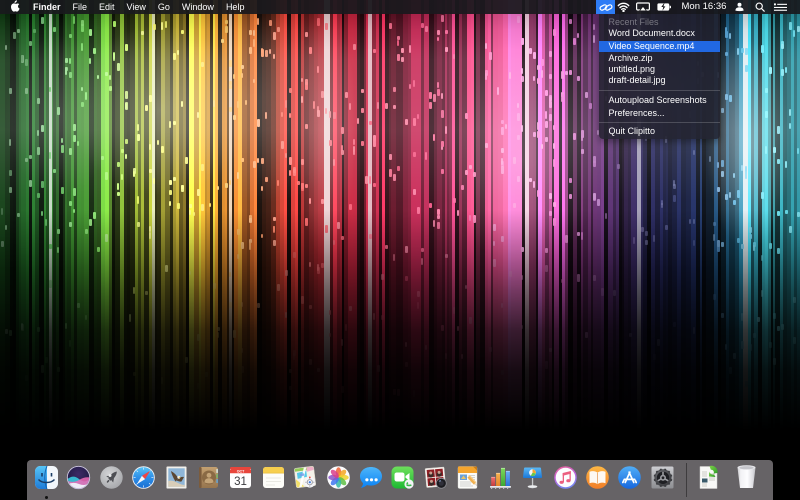 The width and height of the screenshot is (800, 500). What do you see at coordinates (240, 482) in the screenshot?
I see `svg-text: 31` at bounding box center [240, 482].